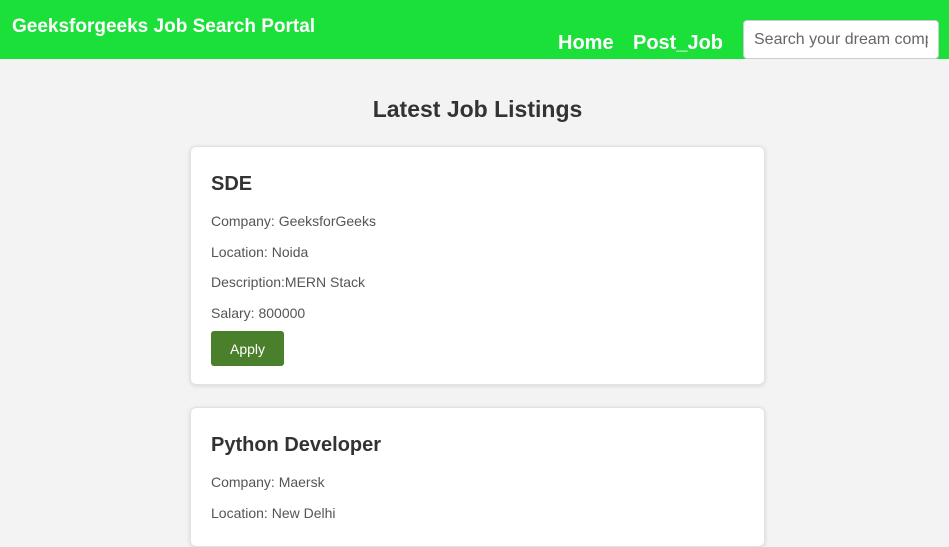  Describe the element at coordinates (296, 445) in the screenshot. I see `job-title: Python Developer` at that location.